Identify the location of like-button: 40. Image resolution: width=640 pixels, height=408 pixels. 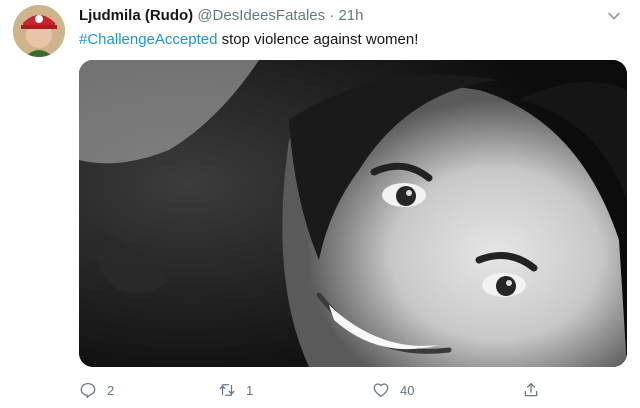
(393, 390).